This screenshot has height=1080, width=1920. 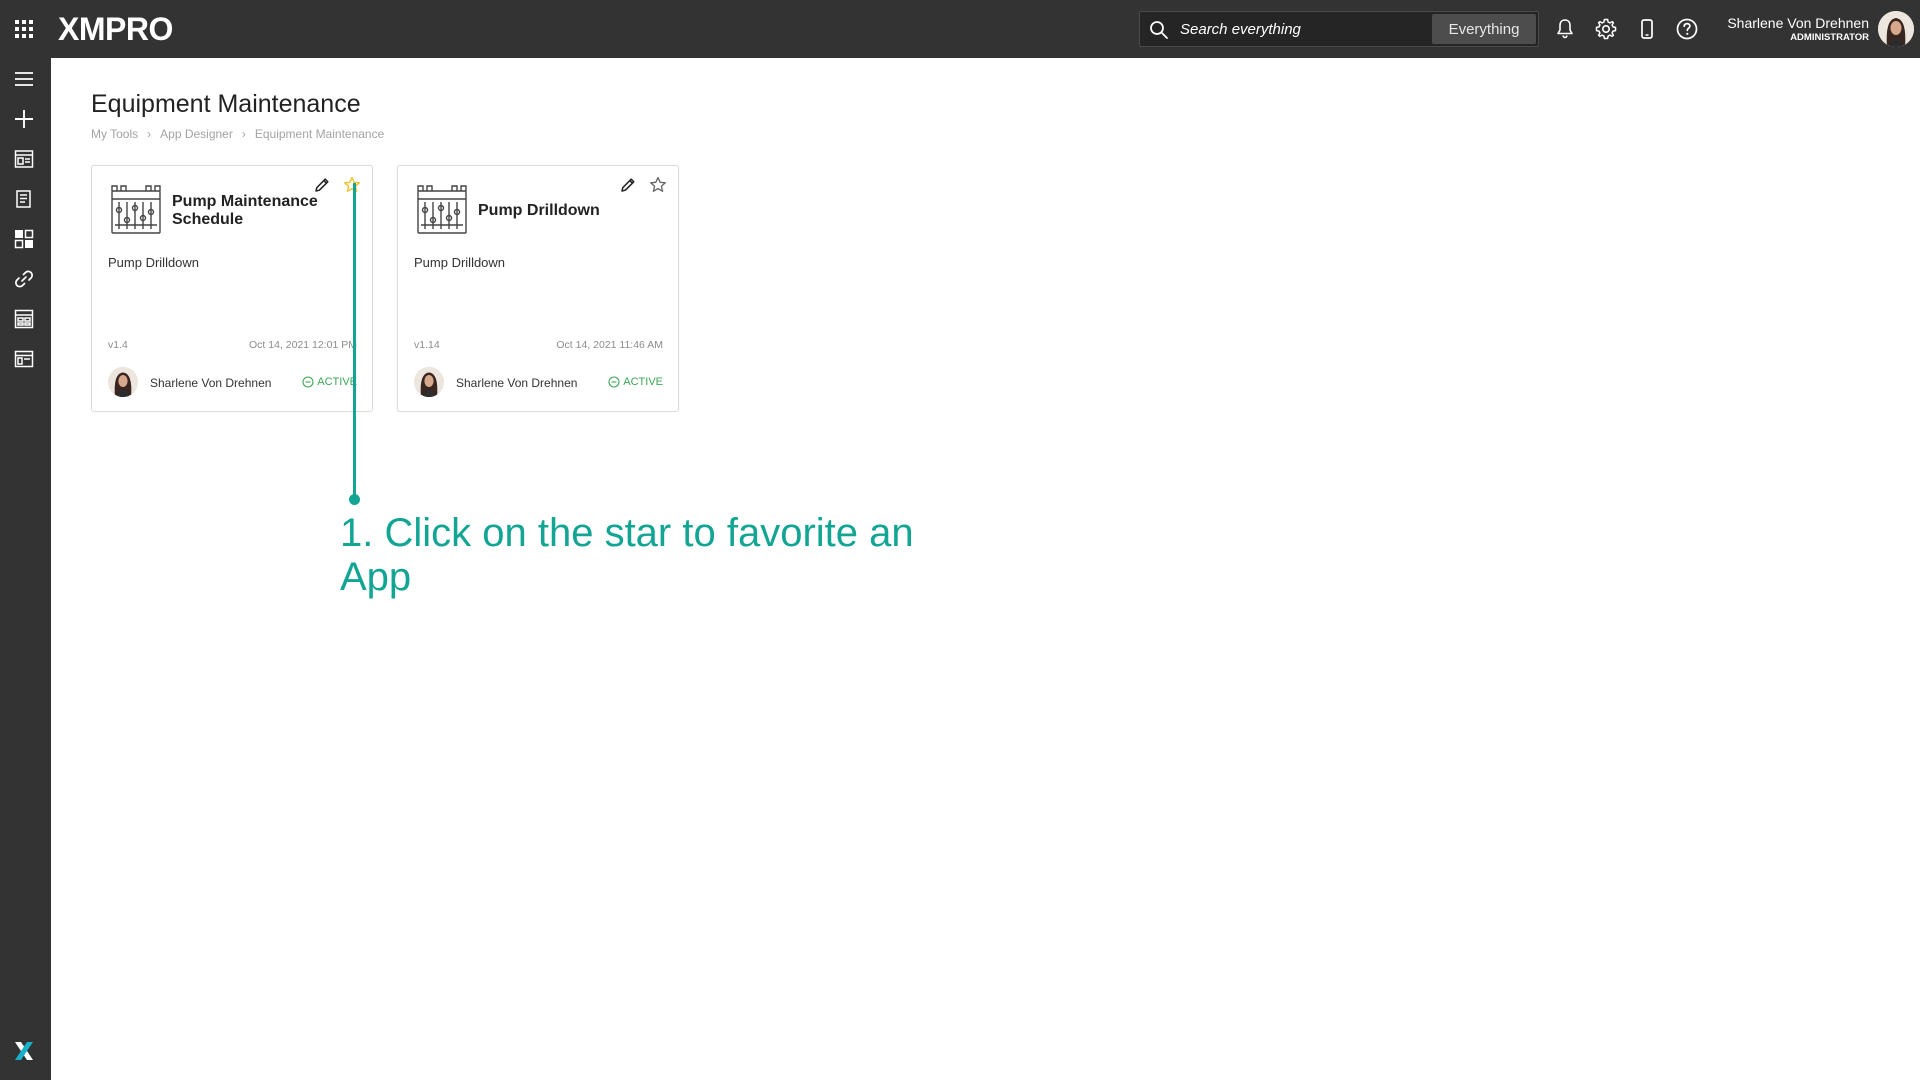 What do you see at coordinates (245, 201) in the screenshot?
I see `app-card-title-line: Pump Maintenance` at bounding box center [245, 201].